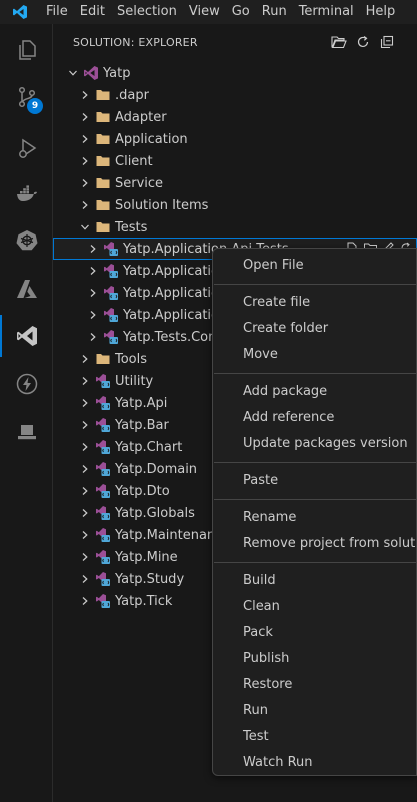 Image resolution: width=417 pixels, height=802 pixels. I want to click on tree-item-label: .dapr, so click(132, 95).